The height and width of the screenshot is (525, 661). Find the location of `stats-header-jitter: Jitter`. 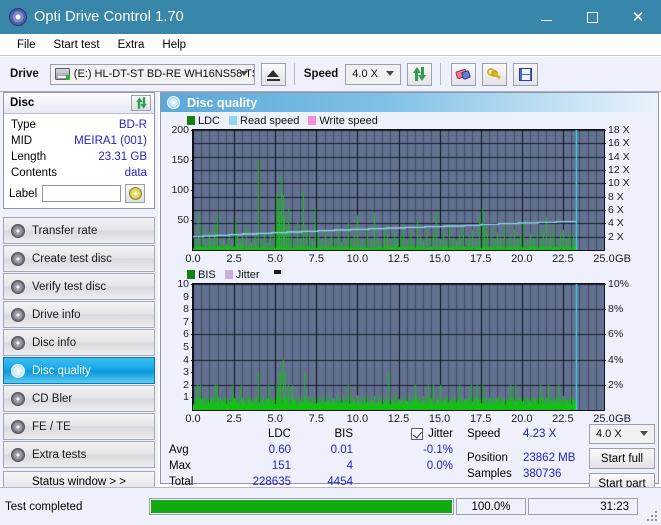

stats-header-jitter: Jitter is located at coordinates (440, 434).